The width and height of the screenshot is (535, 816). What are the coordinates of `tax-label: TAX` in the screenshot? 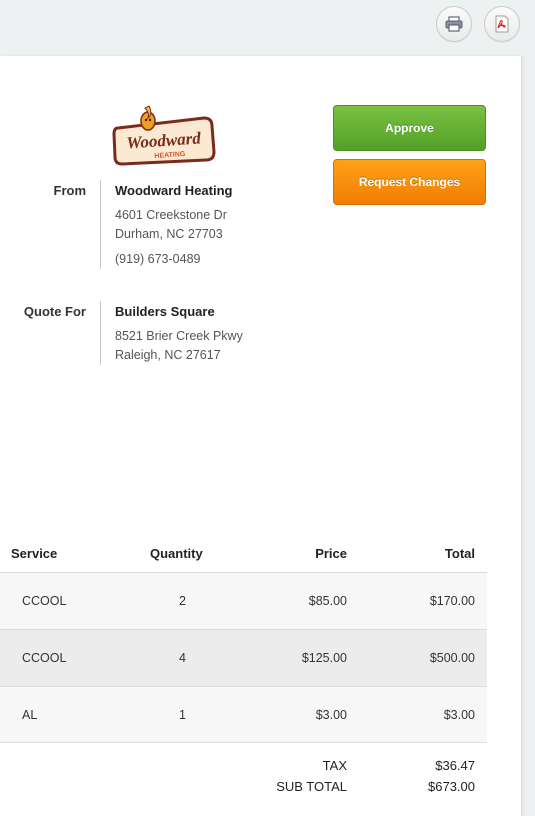 It's located at (334, 765).